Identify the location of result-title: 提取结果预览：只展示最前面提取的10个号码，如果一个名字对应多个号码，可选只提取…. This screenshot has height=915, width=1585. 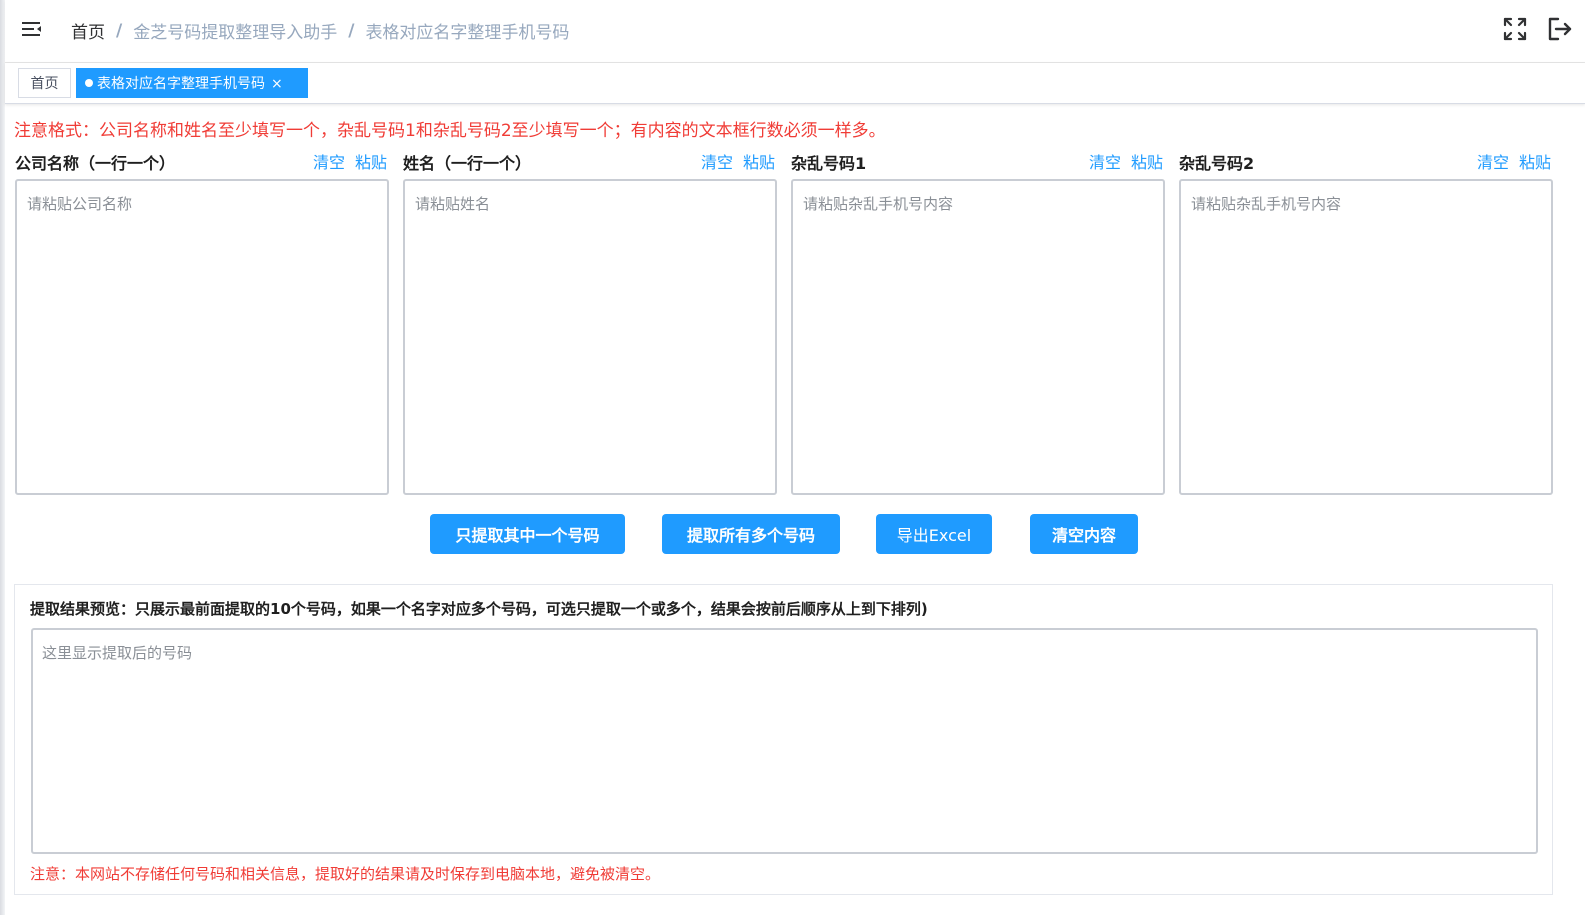
(479, 609).